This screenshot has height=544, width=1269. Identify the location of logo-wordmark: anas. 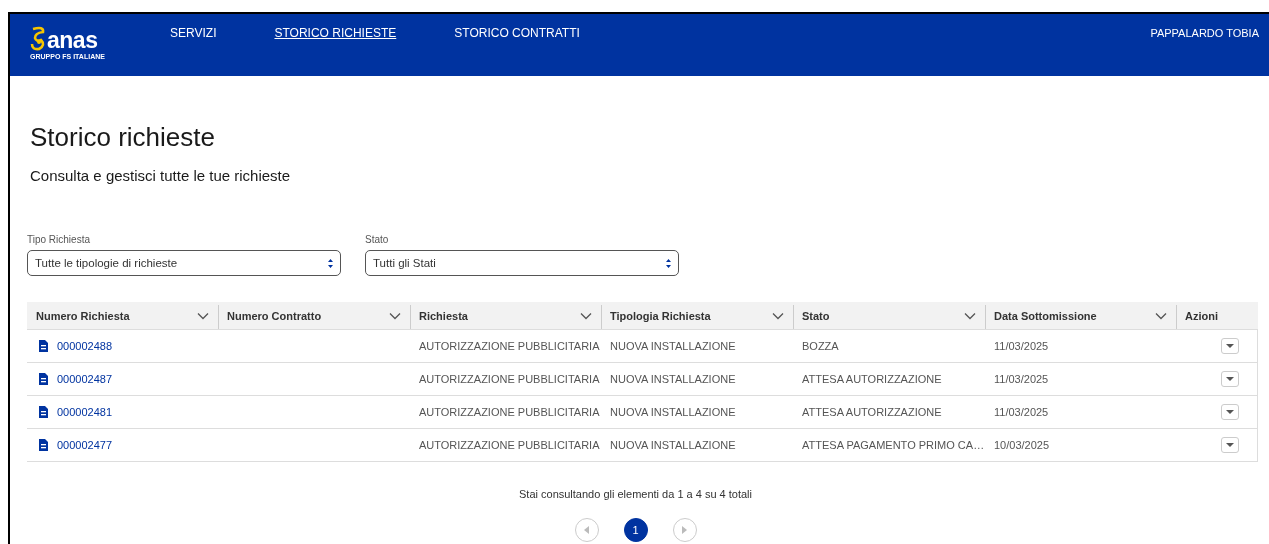
(72, 40).